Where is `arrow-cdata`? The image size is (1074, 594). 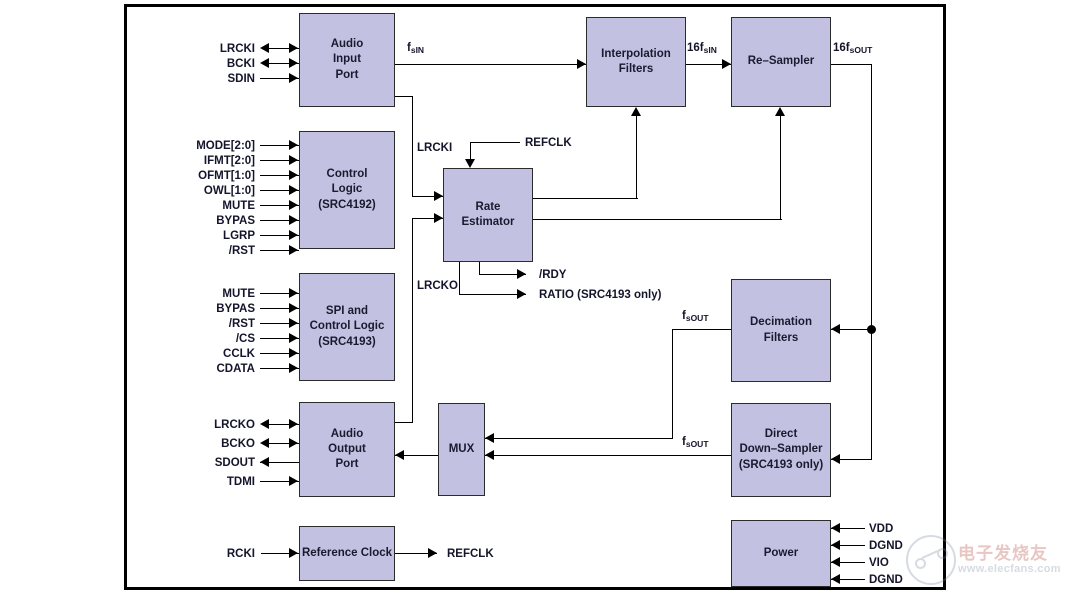 arrow-cdata is located at coordinates (293, 368).